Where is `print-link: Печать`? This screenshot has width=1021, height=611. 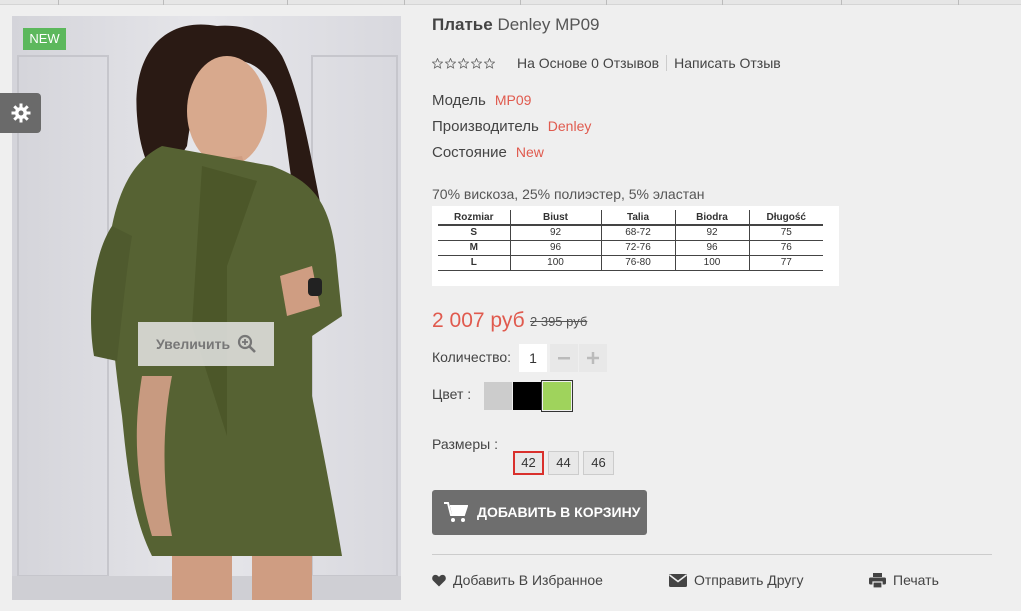
print-link: Печать is located at coordinates (904, 580).